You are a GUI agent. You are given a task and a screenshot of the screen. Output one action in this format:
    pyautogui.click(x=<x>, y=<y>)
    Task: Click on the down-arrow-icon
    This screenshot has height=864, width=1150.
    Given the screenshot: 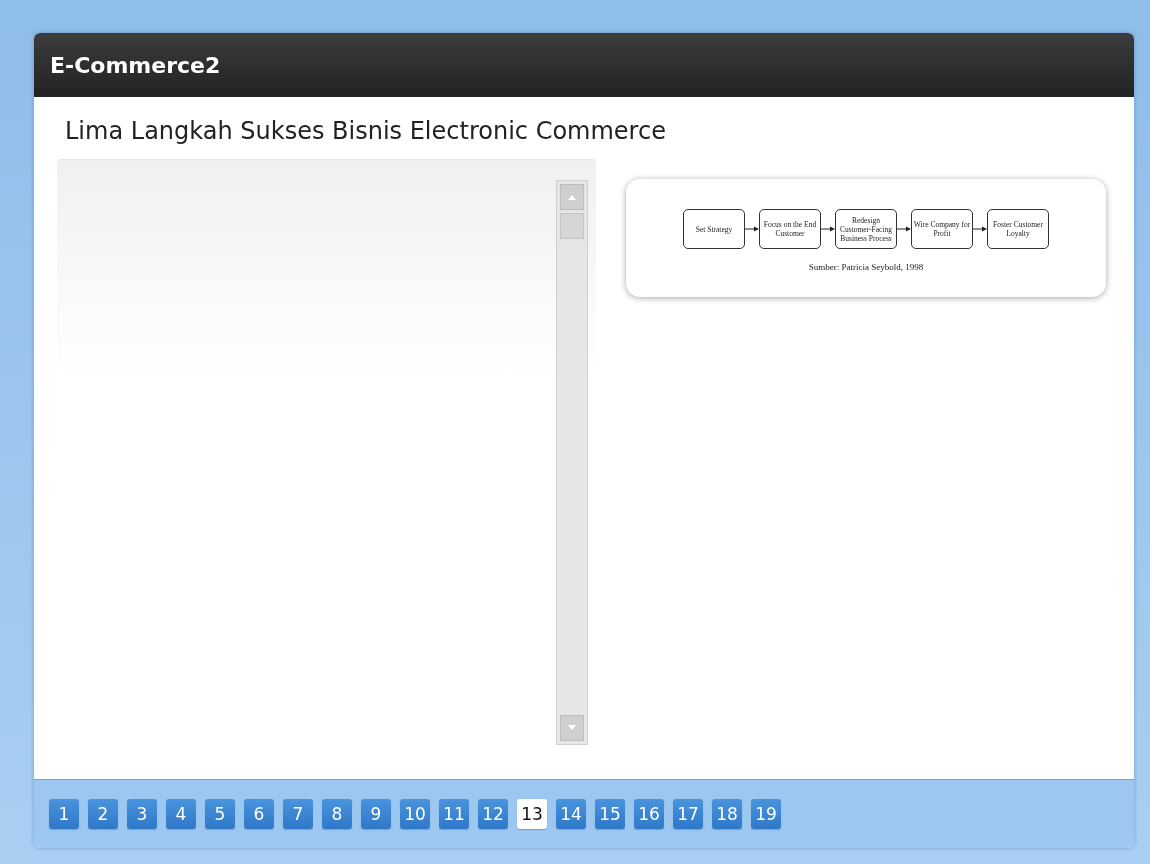 What is the action you would take?
    pyautogui.click(x=572, y=728)
    